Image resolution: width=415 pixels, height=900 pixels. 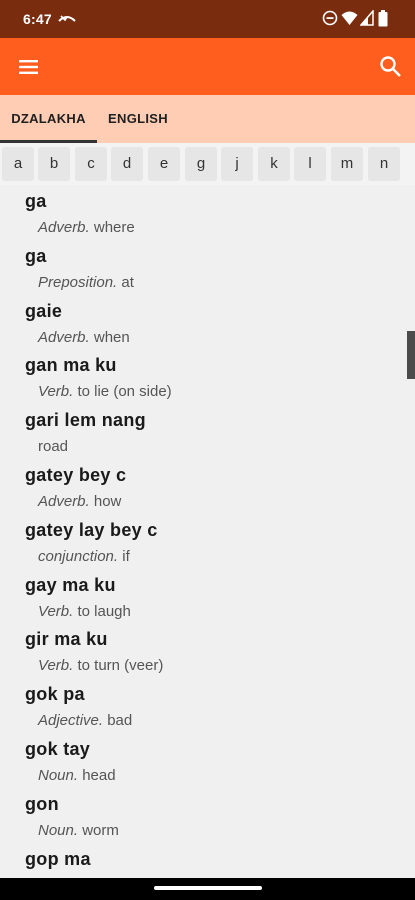 I want to click on status-time: 6:47, so click(x=37, y=19).